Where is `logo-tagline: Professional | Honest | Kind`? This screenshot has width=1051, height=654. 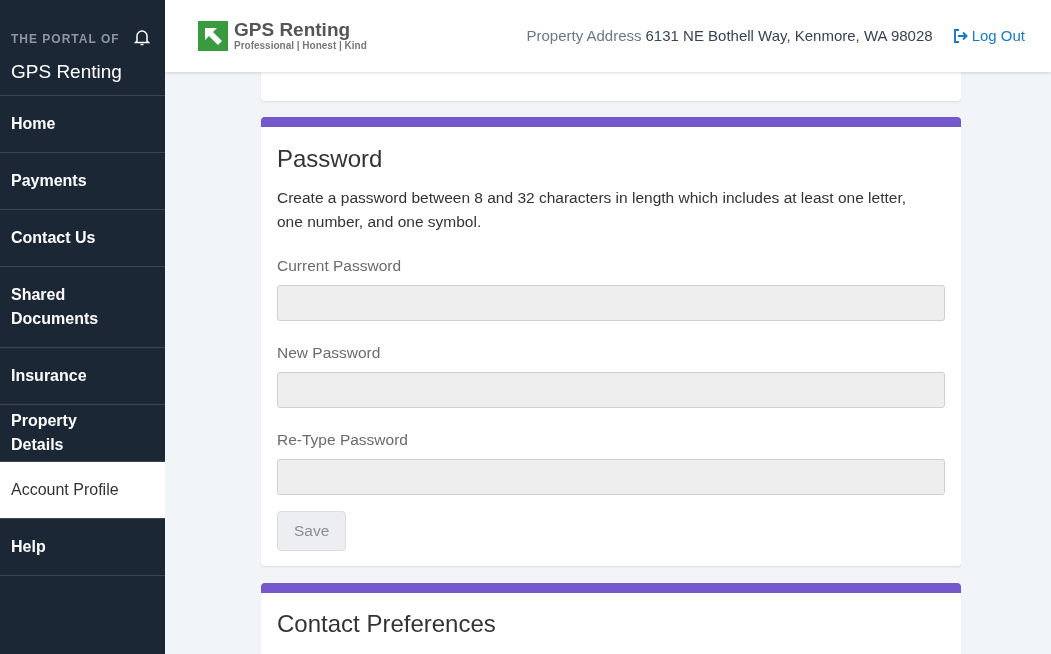 logo-tagline: Professional | Honest | Kind is located at coordinates (300, 46).